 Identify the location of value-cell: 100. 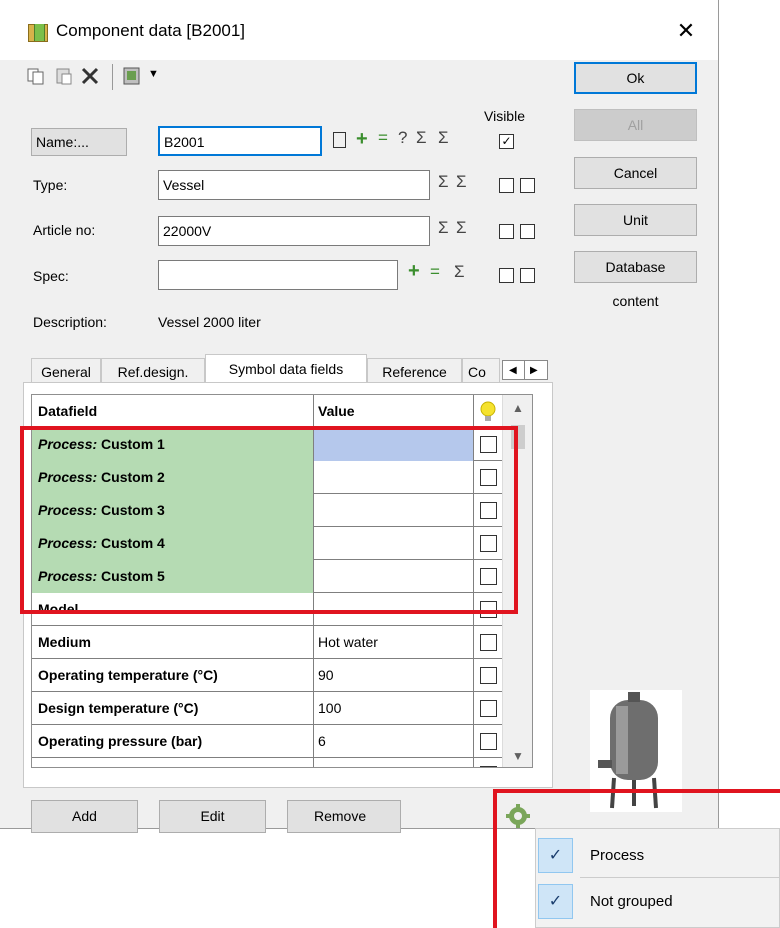
(394, 708).